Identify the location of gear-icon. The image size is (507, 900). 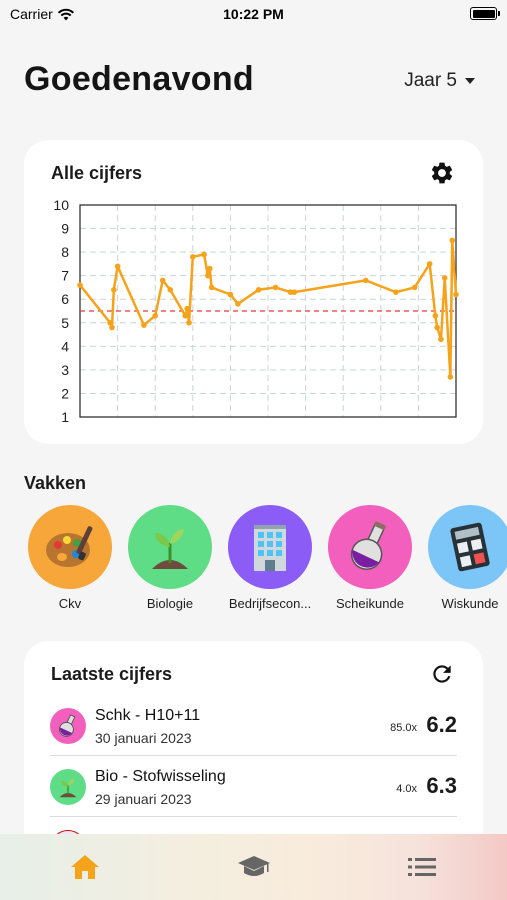
(442, 173).